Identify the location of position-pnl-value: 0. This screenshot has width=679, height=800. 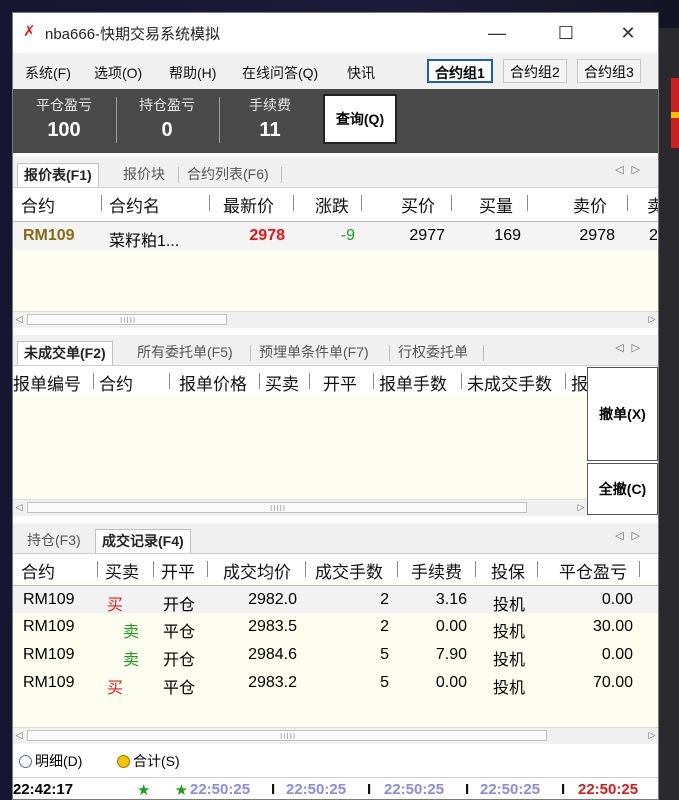
(167, 130).